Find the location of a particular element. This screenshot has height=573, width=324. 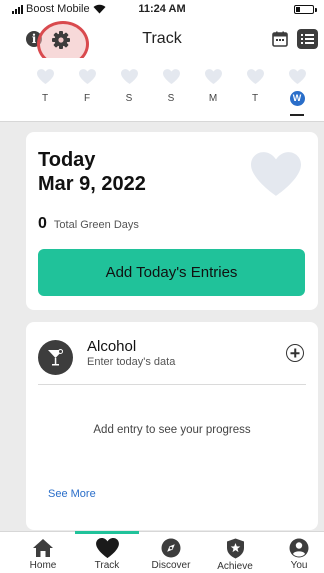

day-friday: F is located at coordinates (87, 86).